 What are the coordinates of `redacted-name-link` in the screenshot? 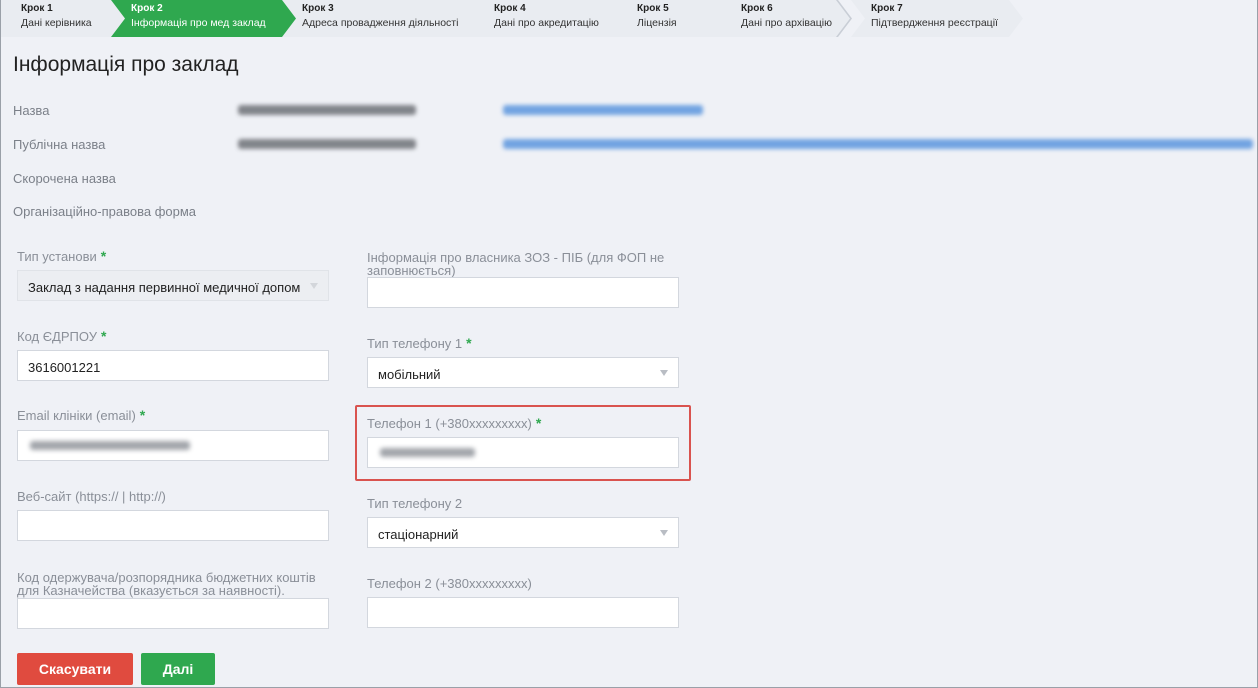 It's located at (603, 110).